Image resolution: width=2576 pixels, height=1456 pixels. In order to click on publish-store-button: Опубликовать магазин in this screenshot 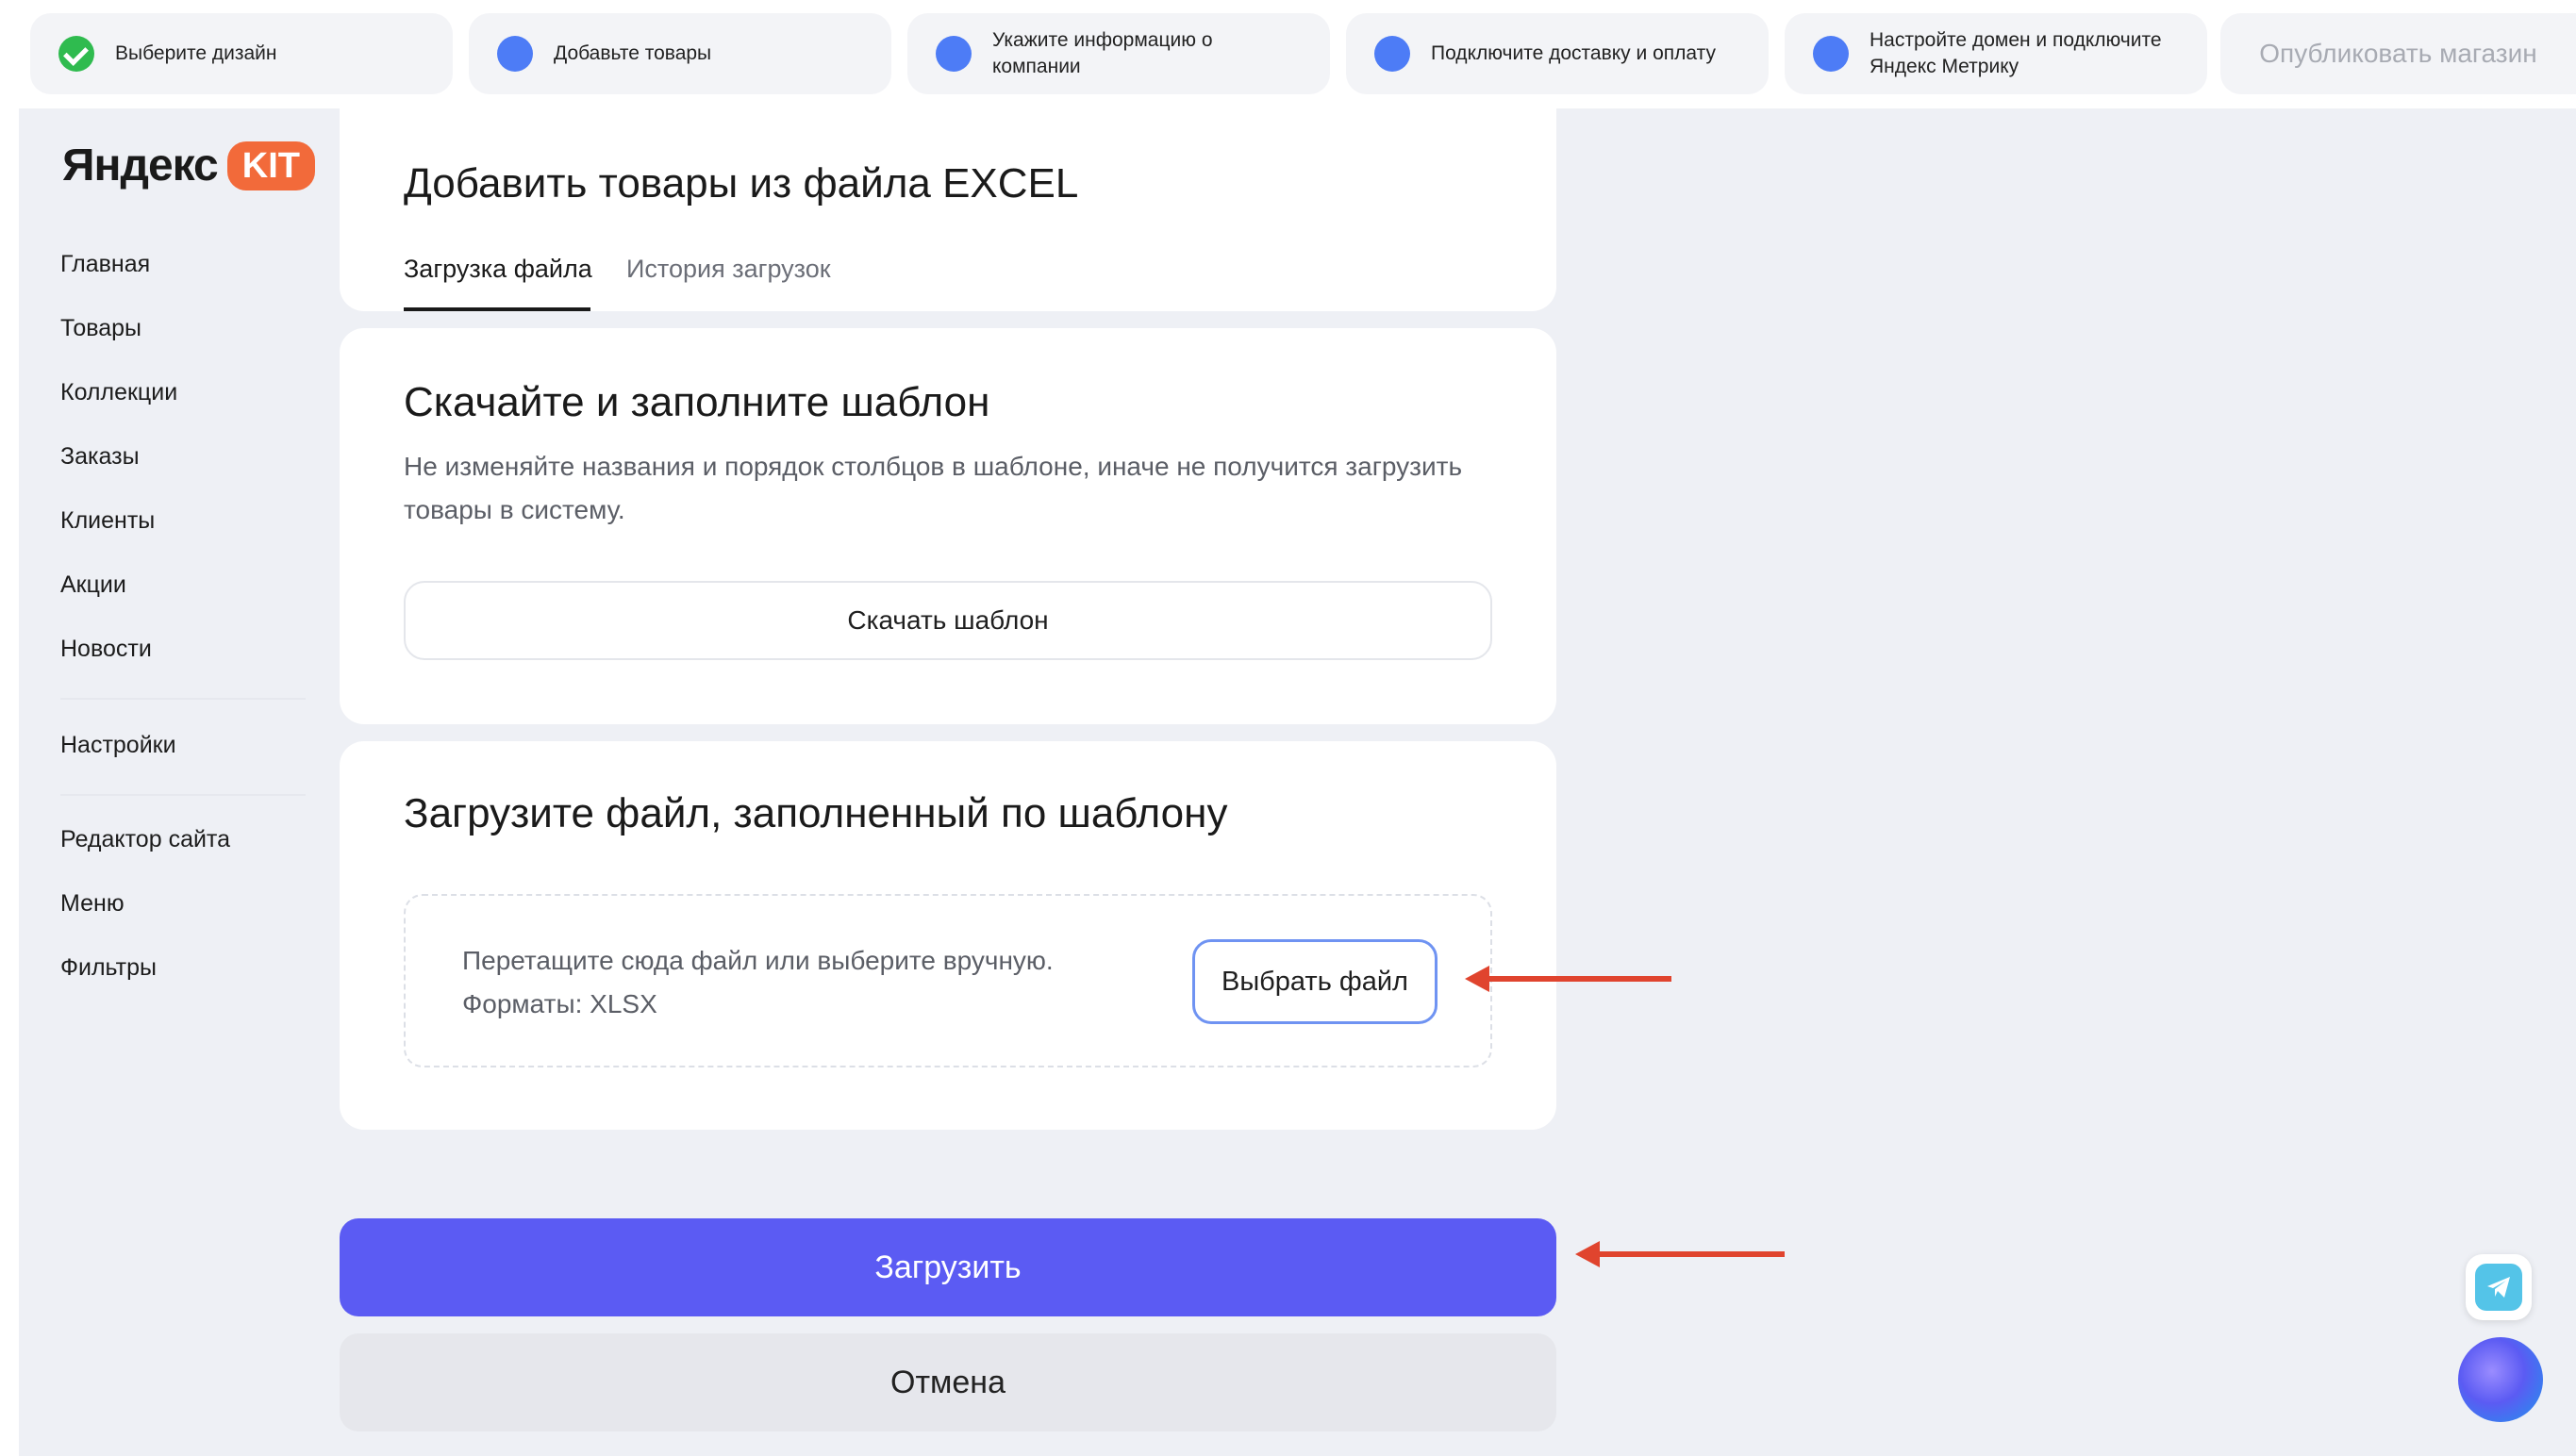, I will do `click(2398, 53)`.